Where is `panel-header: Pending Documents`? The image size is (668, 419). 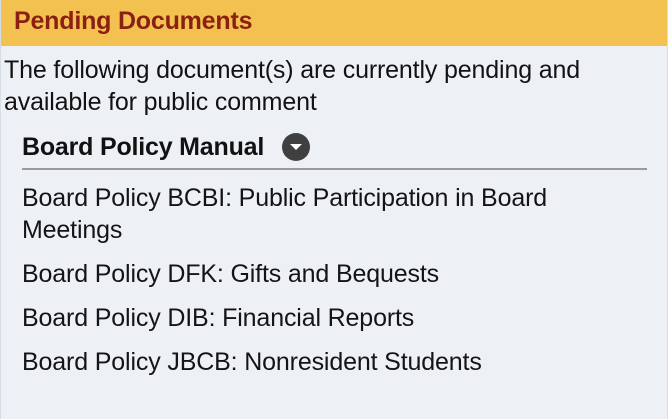 panel-header: Pending Documents is located at coordinates (334, 23).